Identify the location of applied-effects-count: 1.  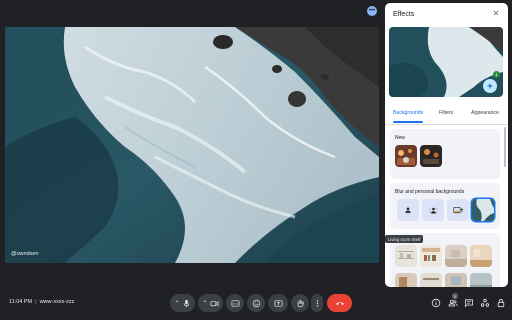
(496, 74).